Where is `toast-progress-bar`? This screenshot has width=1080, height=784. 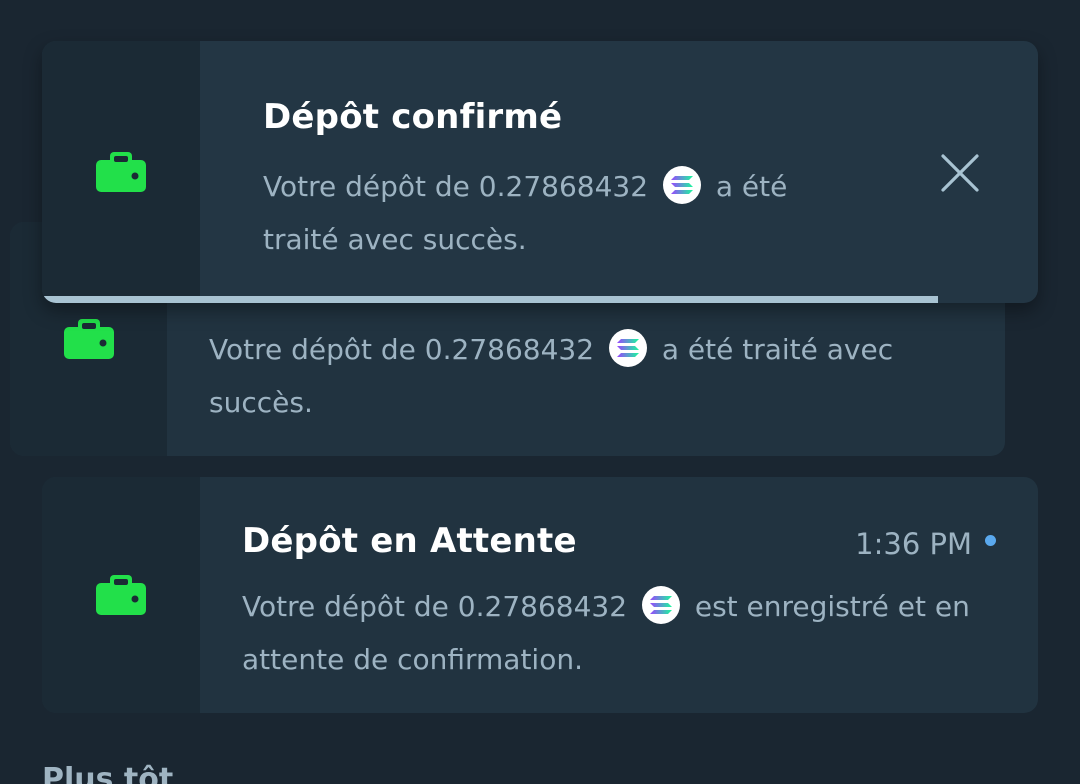 toast-progress-bar is located at coordinates (490, 299).